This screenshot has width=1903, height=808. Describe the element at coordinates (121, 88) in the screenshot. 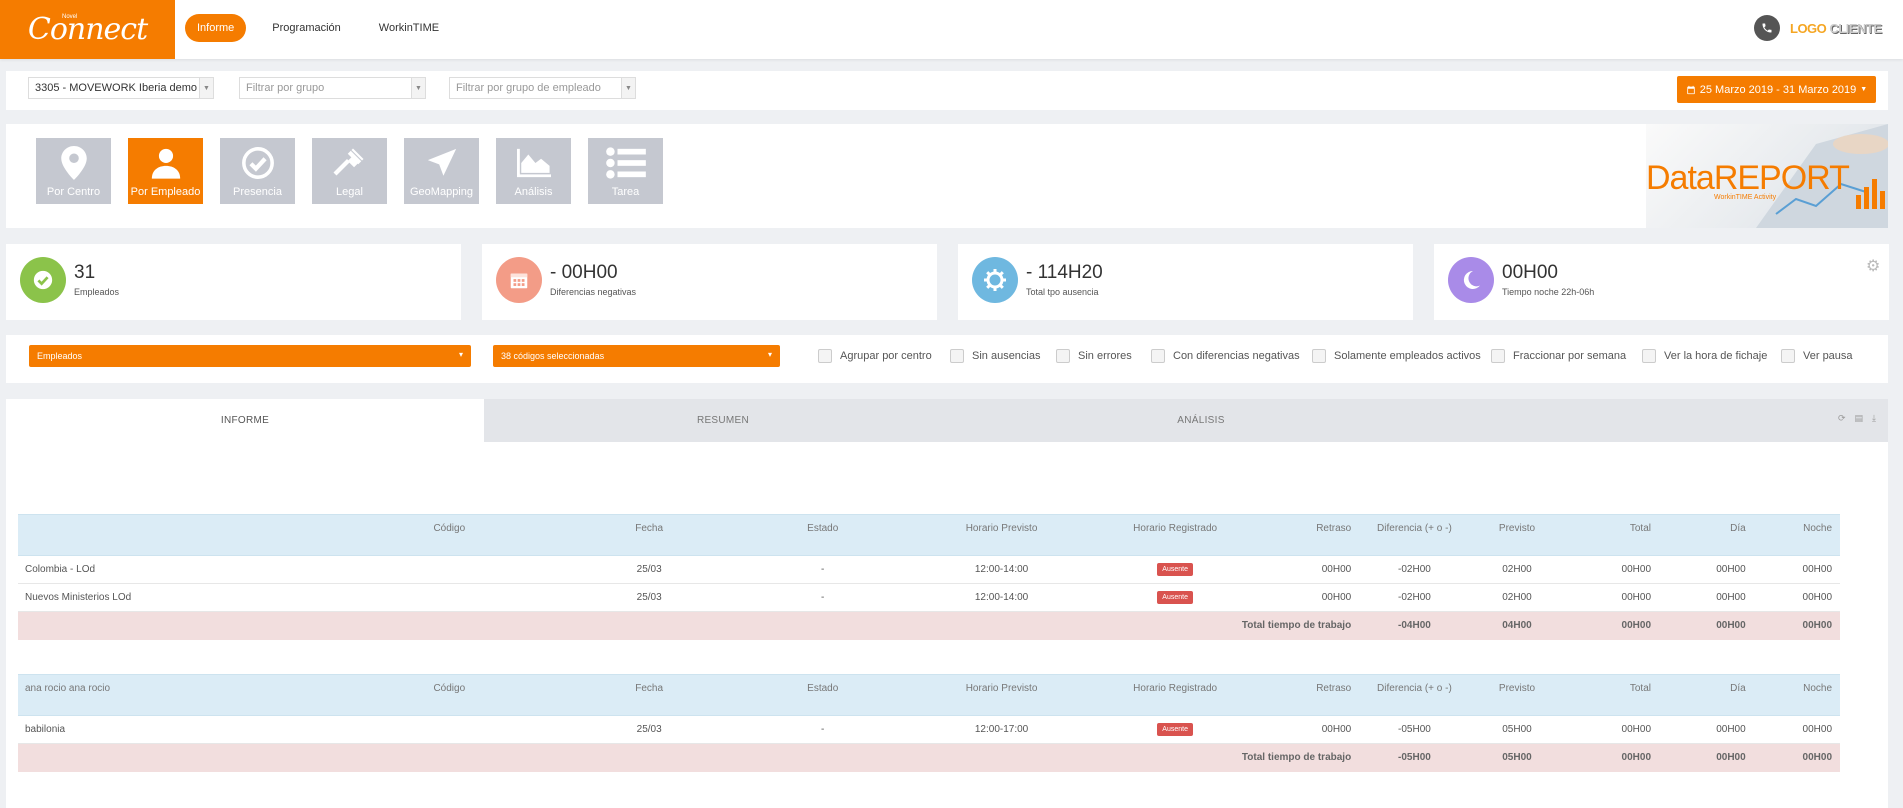

I see `company-select: 3305 - MOVEWORK Iberia demo ▼` at that location.